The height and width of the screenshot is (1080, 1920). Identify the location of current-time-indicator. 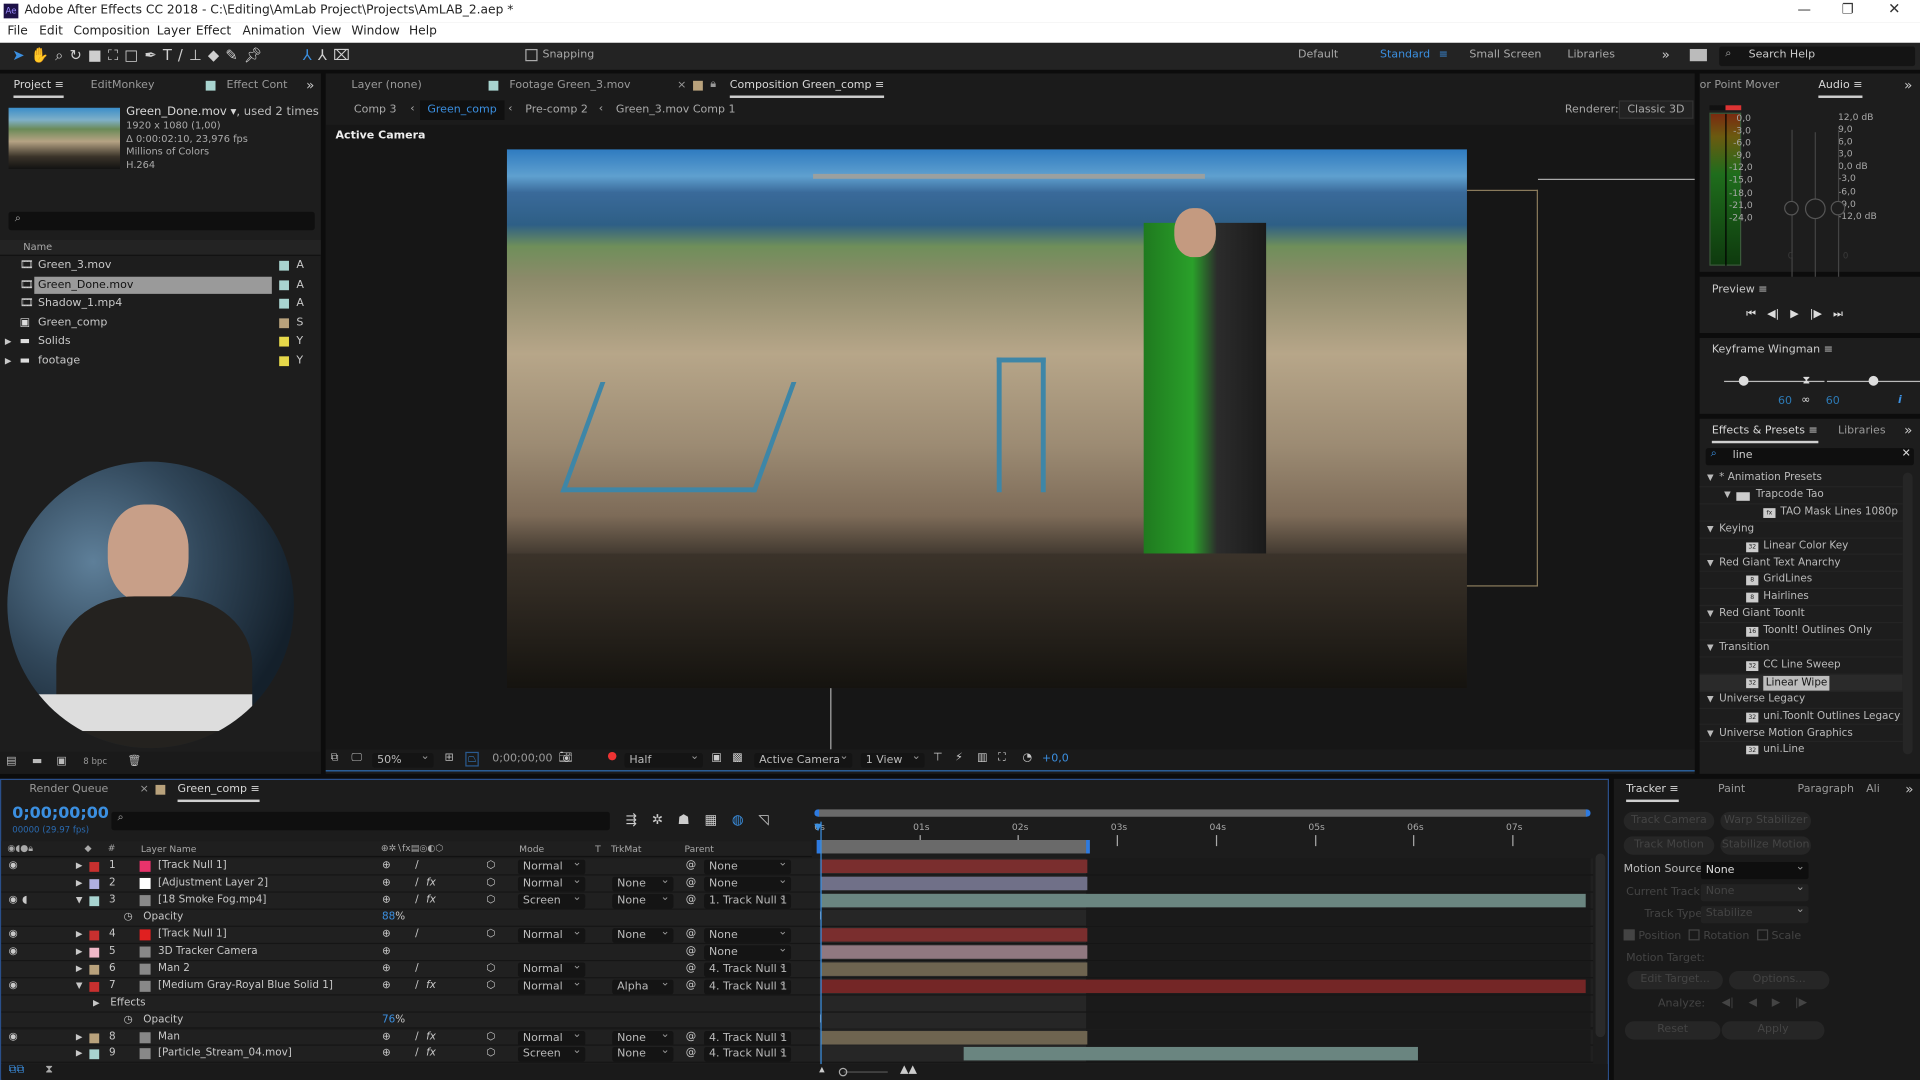
(821, 944).